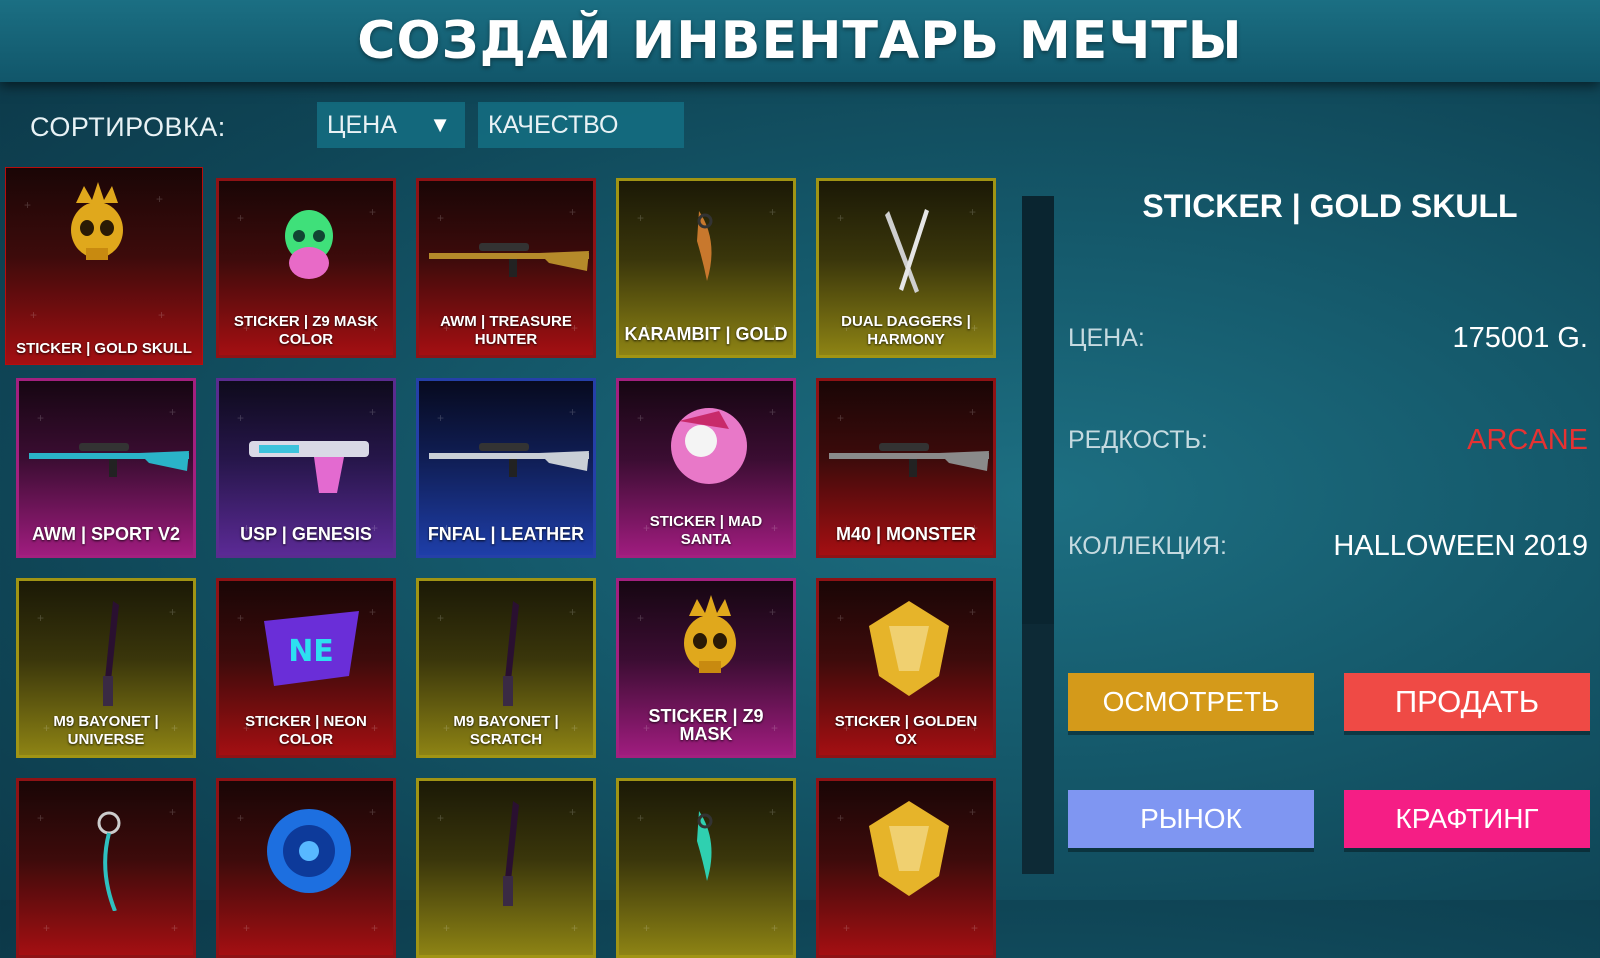 This screenshot has width=1600, height=958. Describe the element at coordinates (1328, 546) in the screenshot. I see `detail-collection-row: КОЛЛЕКЦИЯ: HALLOWEEN 2019` at that location.